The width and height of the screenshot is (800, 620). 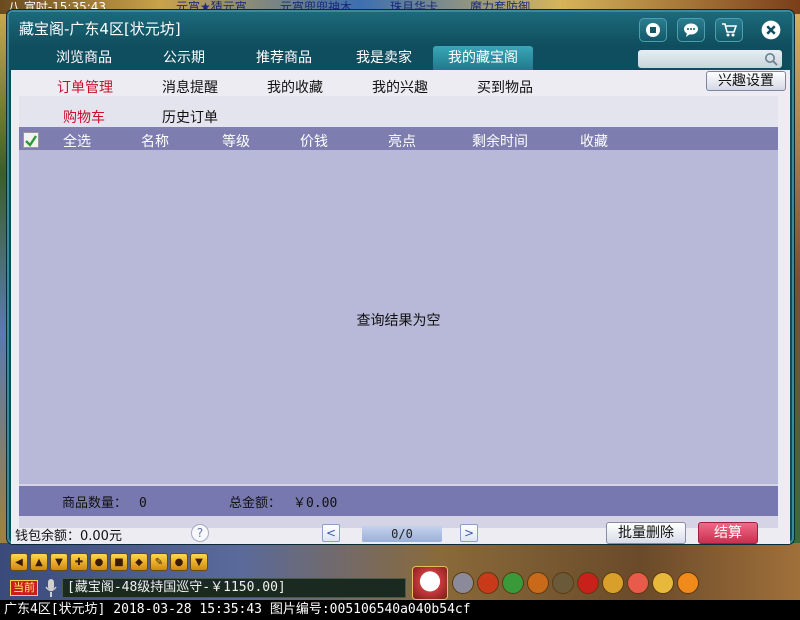 I want to click on interest-settings-button: 兴趣设置, so click(x=746, y=81).